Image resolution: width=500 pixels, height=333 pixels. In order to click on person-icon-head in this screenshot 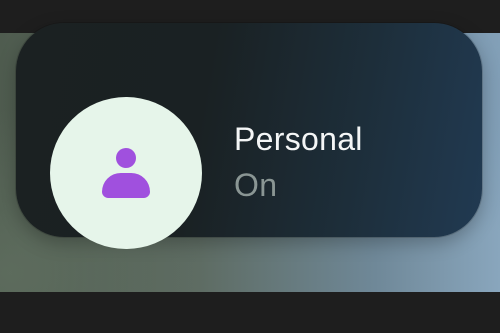, I will do `click(126, 158)`.